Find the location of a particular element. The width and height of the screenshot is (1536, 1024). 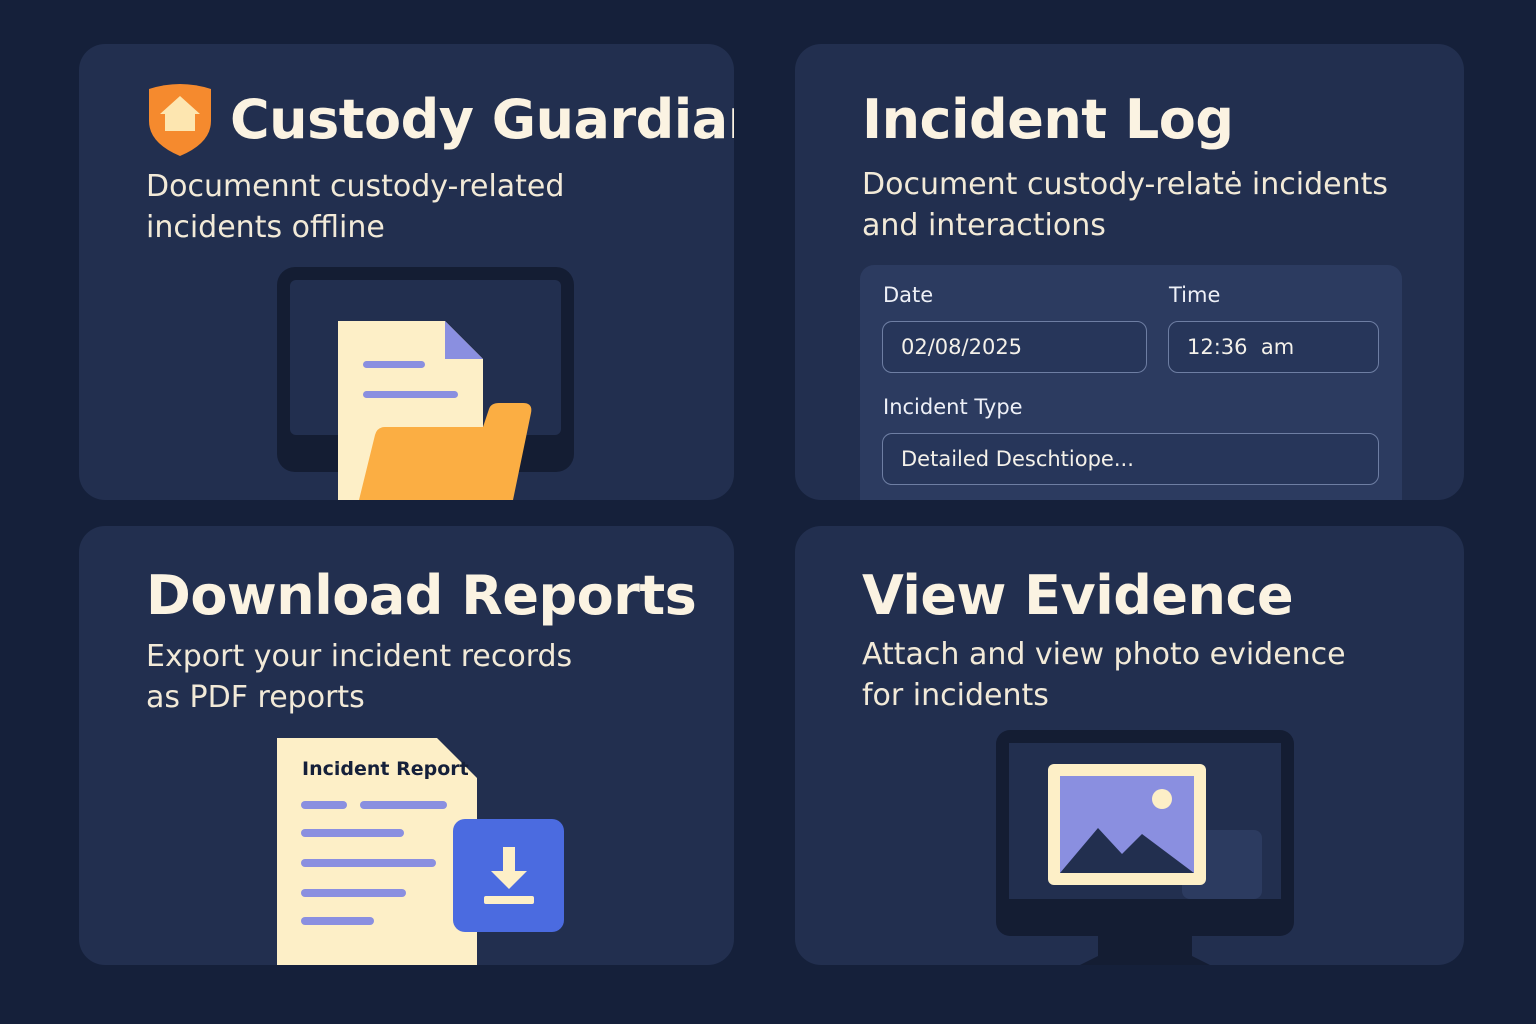

report-document-title: Incident Report is located at coordinates (385, 769).